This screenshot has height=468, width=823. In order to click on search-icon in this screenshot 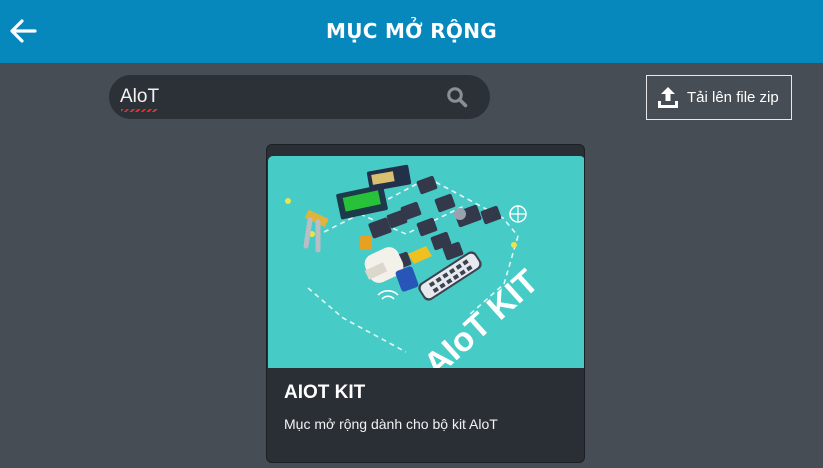, I will do `click(457, 97)`.